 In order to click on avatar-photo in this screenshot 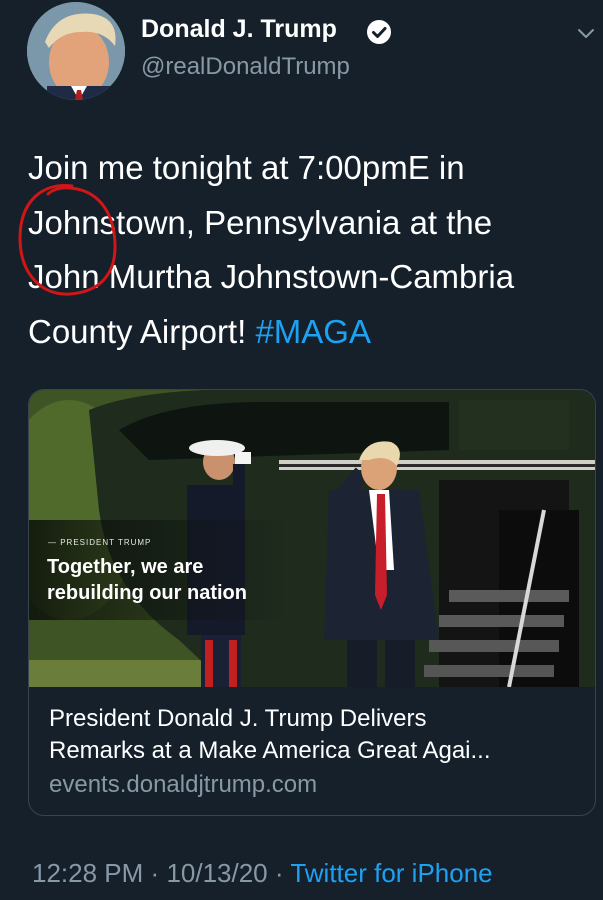, I will do `click(76, 51)`.